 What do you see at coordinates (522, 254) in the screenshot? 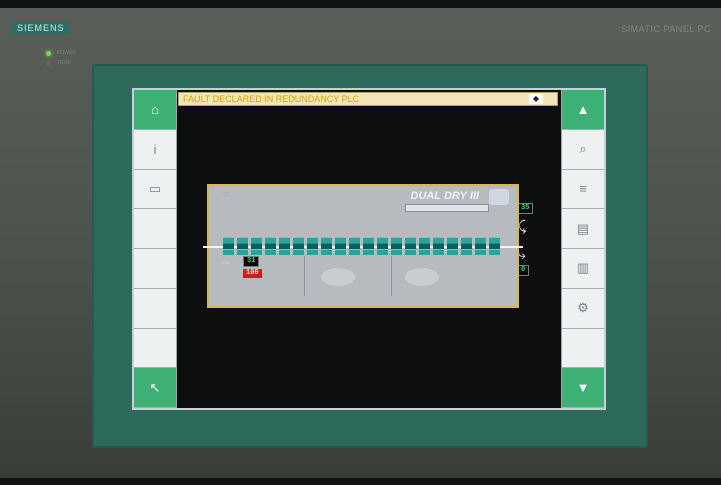
I see `pipe-icon-bottom: ⤷` at bounding box center [522, 254].